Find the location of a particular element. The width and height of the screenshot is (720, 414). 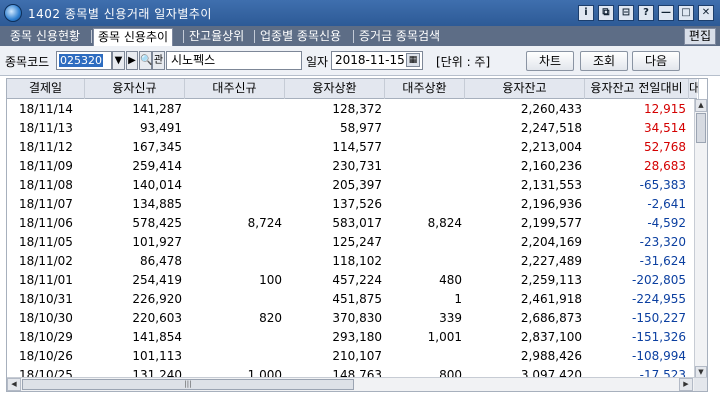

value-cell: 28,683 is located at coordinates (665, 166).